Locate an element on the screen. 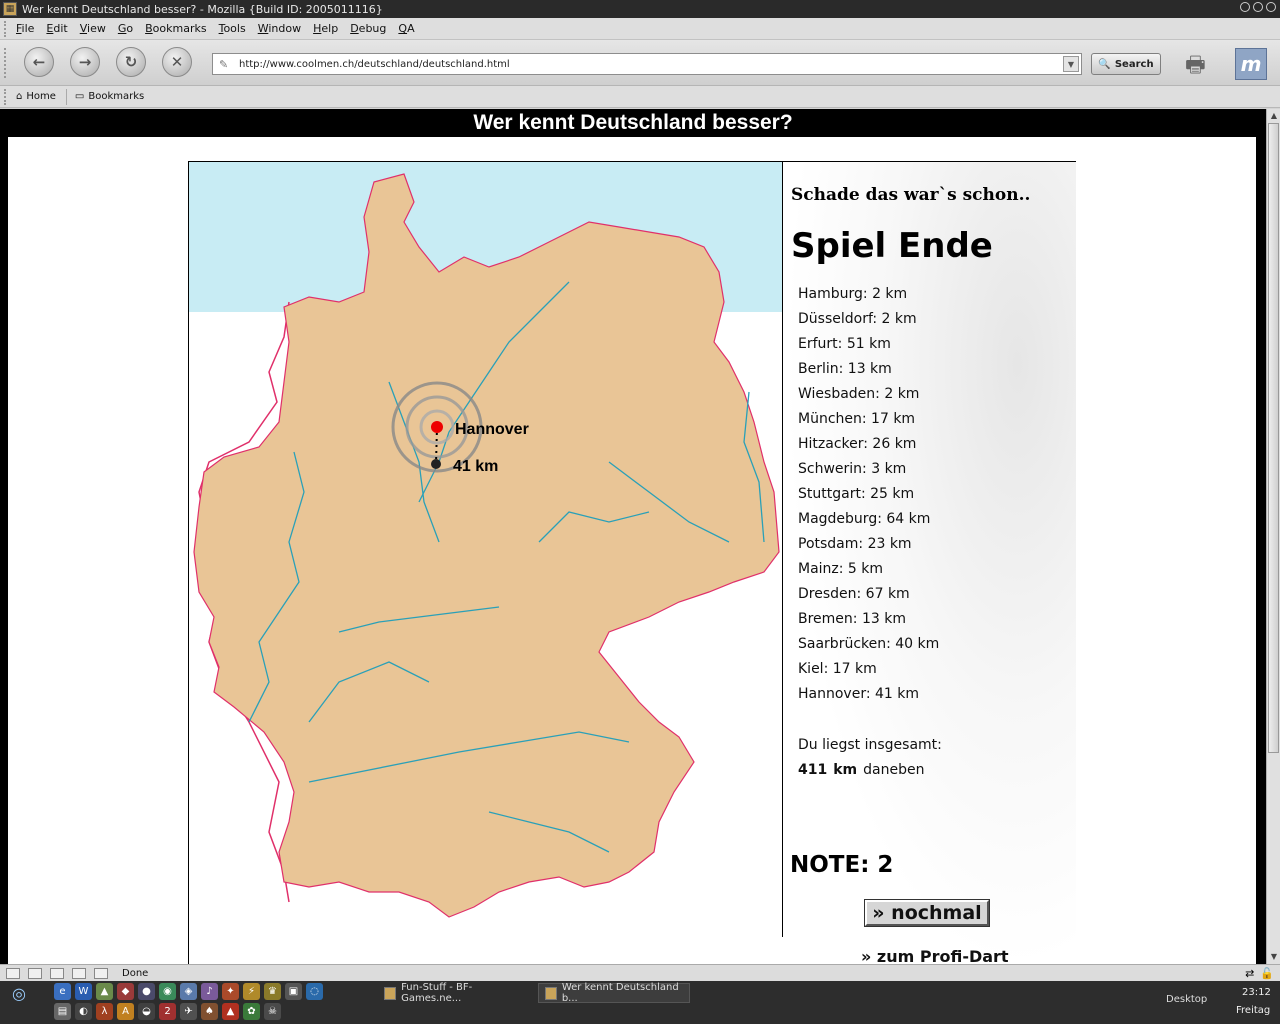 Image resolution: width=1280 pixels, height=1024 pixels. search-icon: 🔍 is located at coordinates (1104, 64).